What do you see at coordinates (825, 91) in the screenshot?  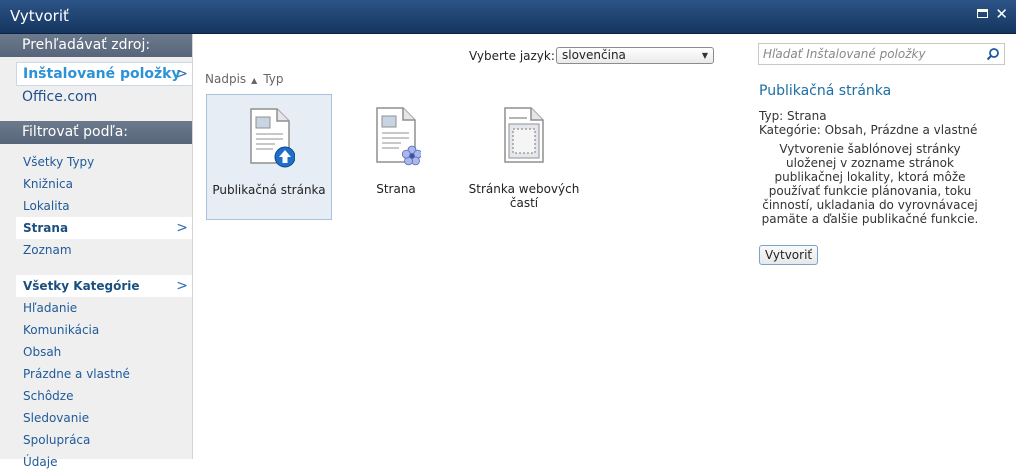 I see `detail-title: Publikačná stránka` at bounding box center [825, 91].